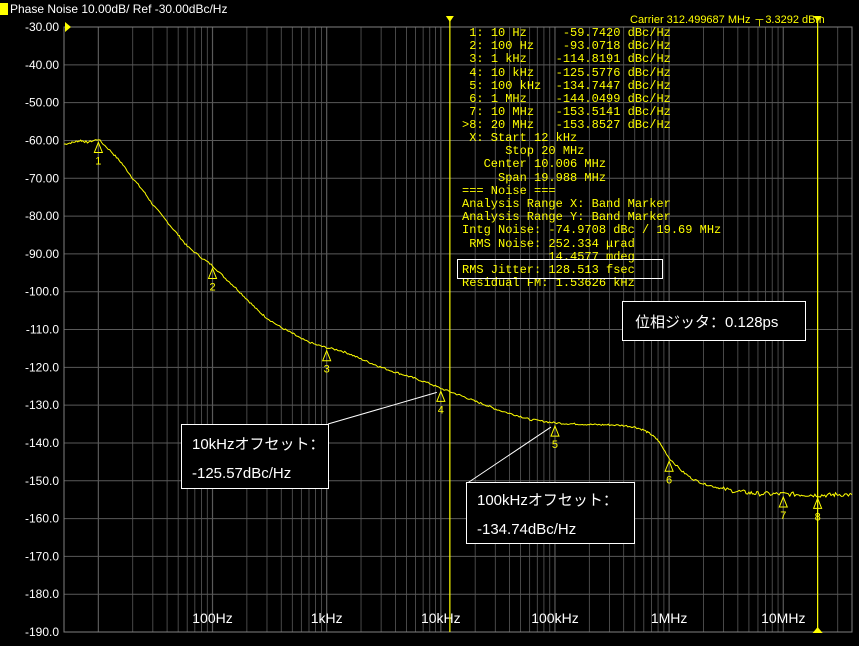 The height and width of the screenshot is (646, 859). Describe the element at coordinates (441, 410) in the screenshot. I see `marker-label: 4` at that location.